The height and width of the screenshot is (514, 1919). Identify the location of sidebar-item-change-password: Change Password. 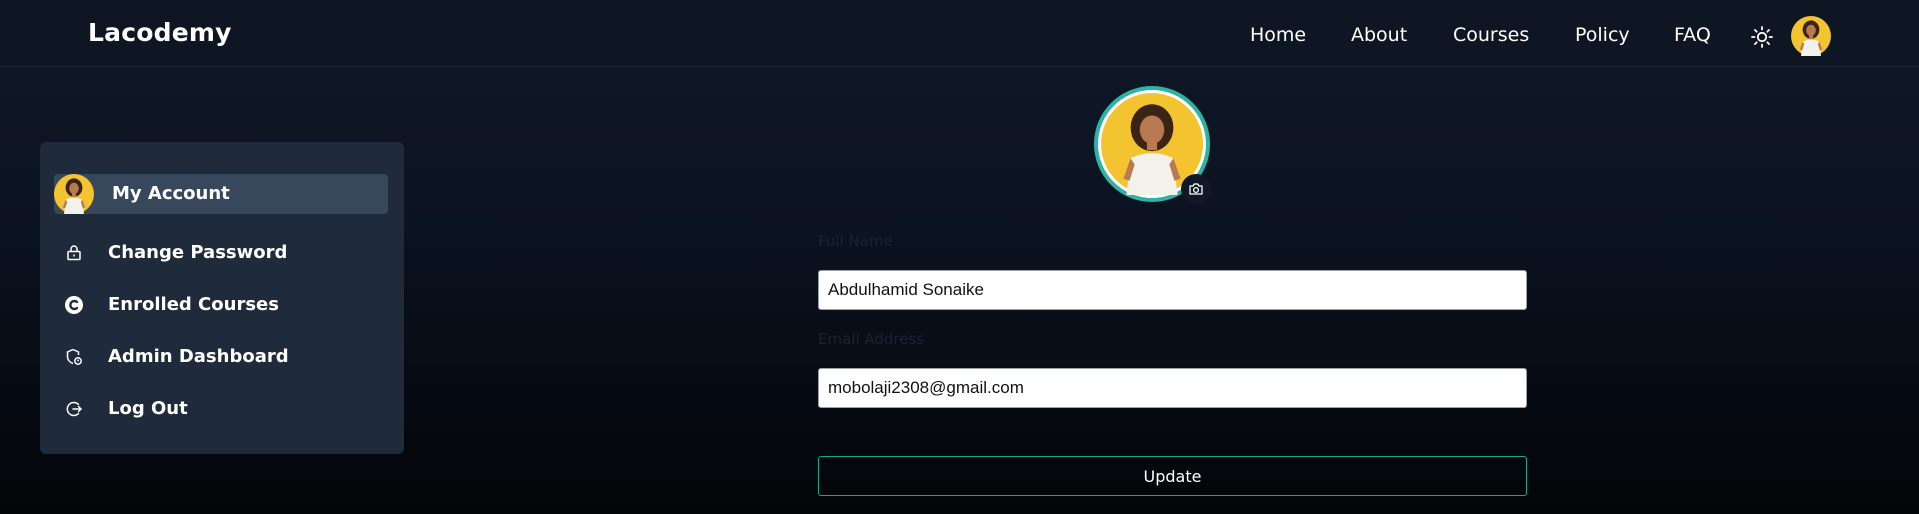
(221, 253).